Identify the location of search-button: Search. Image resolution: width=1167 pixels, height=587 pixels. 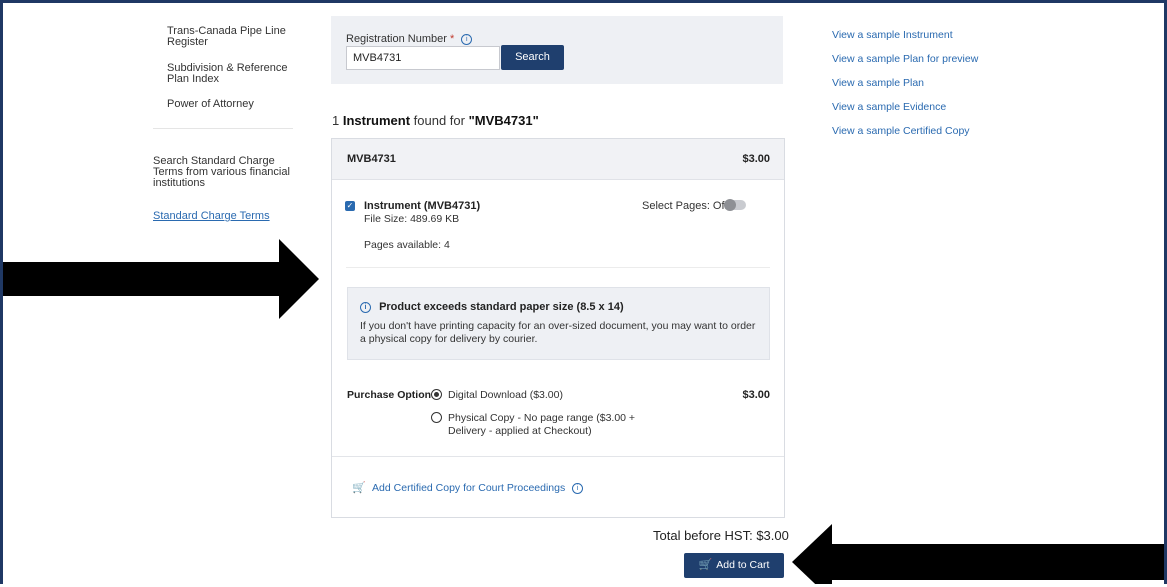
(532, 57).